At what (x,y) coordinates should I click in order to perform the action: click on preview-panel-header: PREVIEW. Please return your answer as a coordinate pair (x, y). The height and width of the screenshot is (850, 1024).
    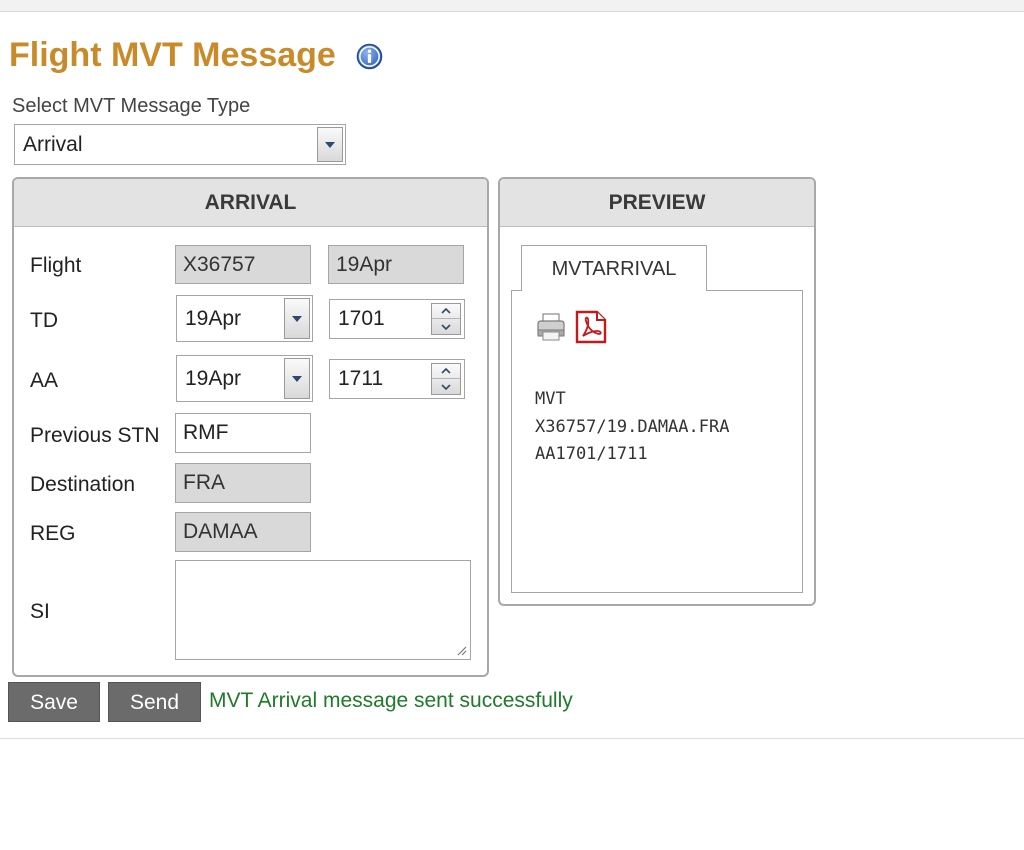
    Looking at the image, I should click on (657, 203).